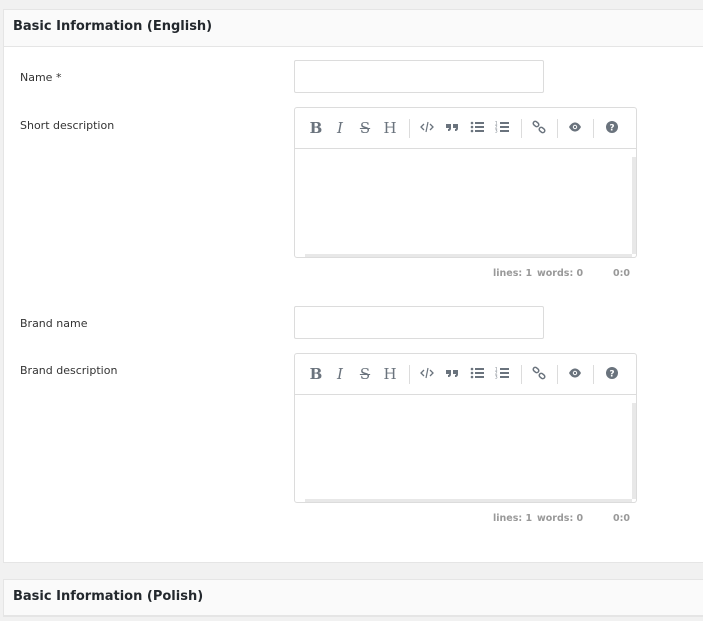 This screenshot has height=621, width=703. Describe the element at coordinates (353, 28) in the screenshot. I see `section-title-english: Basic Information (English)` at that location.